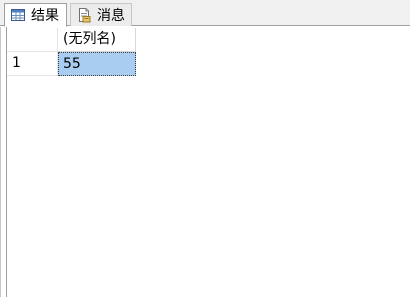 The height and width of the screenshot is (297, 410). What do you see at coordinates (32, 40) in the screenshot?
I see `grid-corner-header` at bounding box center [32, 40].